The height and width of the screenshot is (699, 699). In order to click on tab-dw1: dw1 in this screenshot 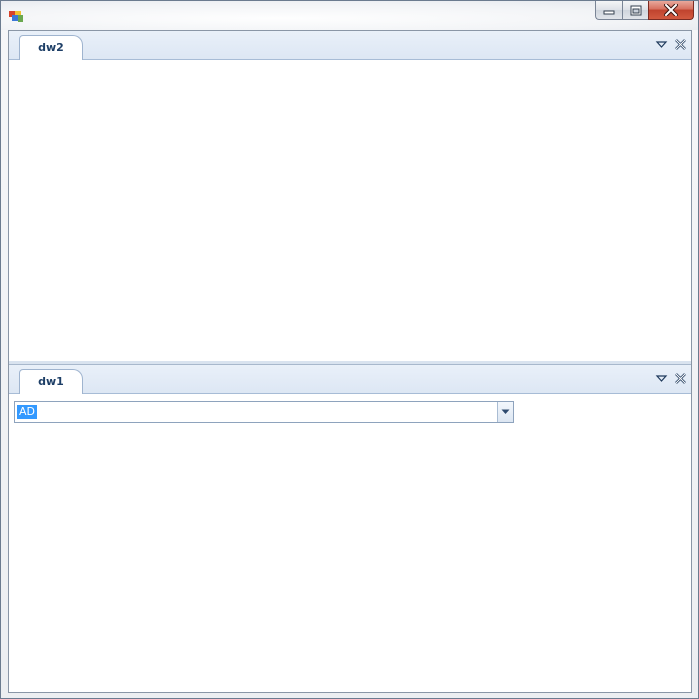, I will do `click(51, 381)`.